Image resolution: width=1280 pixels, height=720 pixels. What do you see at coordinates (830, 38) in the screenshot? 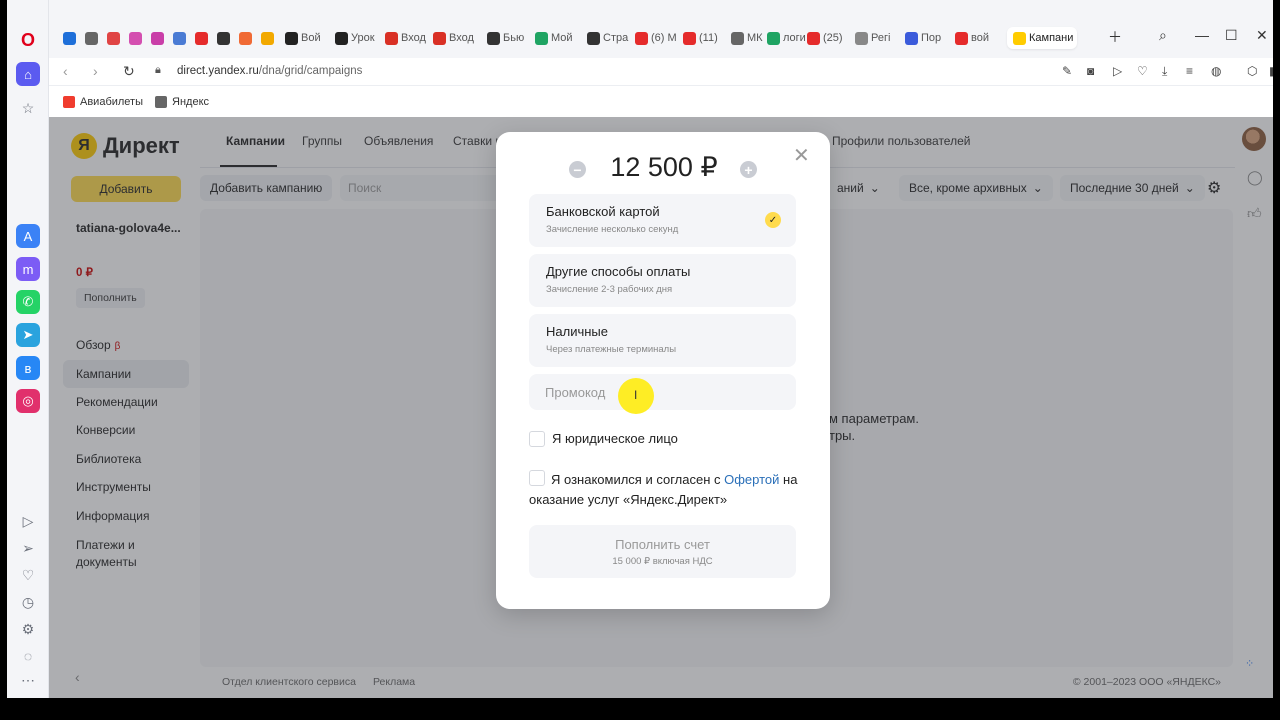
I see `browser-tab: (25)` at bounding box center [830, 38].